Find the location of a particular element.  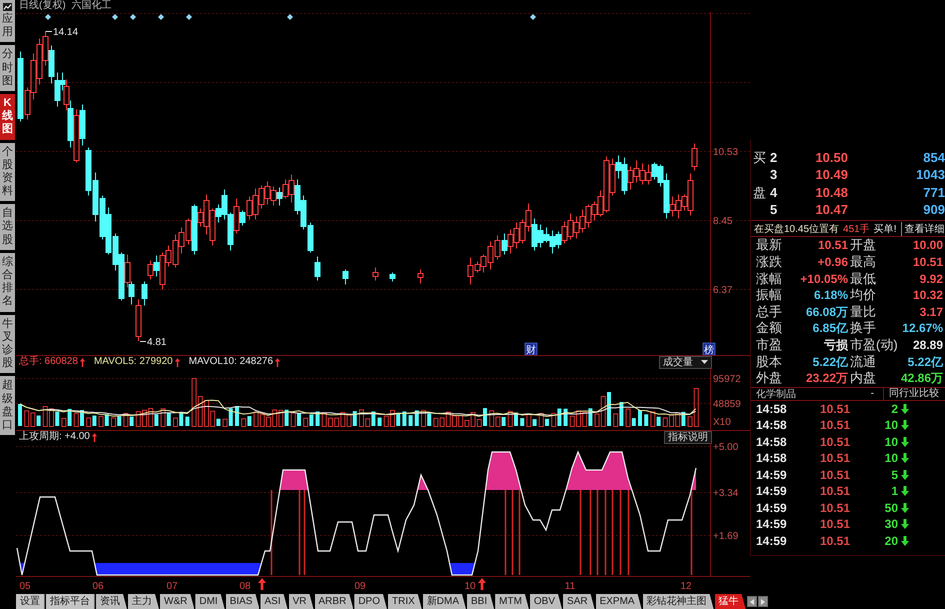

sidebar-tab: 个股资料 is located at coordinates (7, 172).